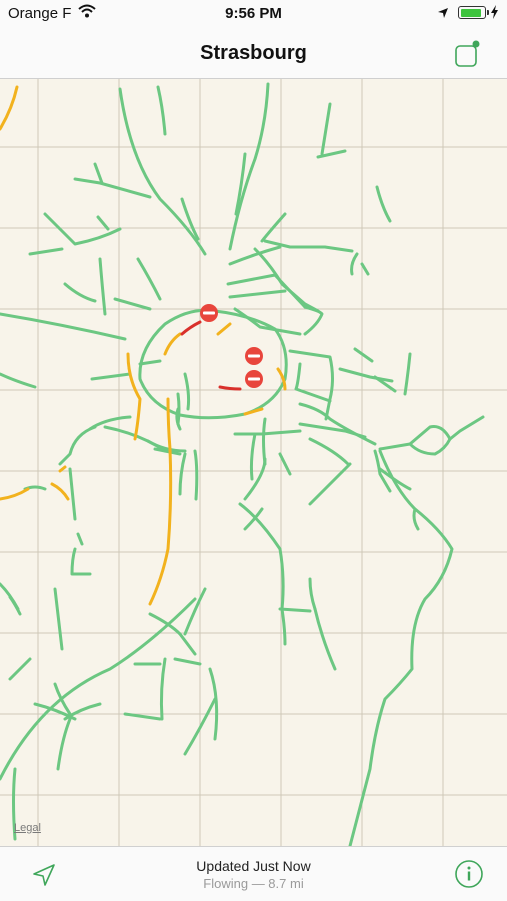 The width and height of the screenshot is (507, 901). I want to click on legal-link: Legal, so click(27, 828).